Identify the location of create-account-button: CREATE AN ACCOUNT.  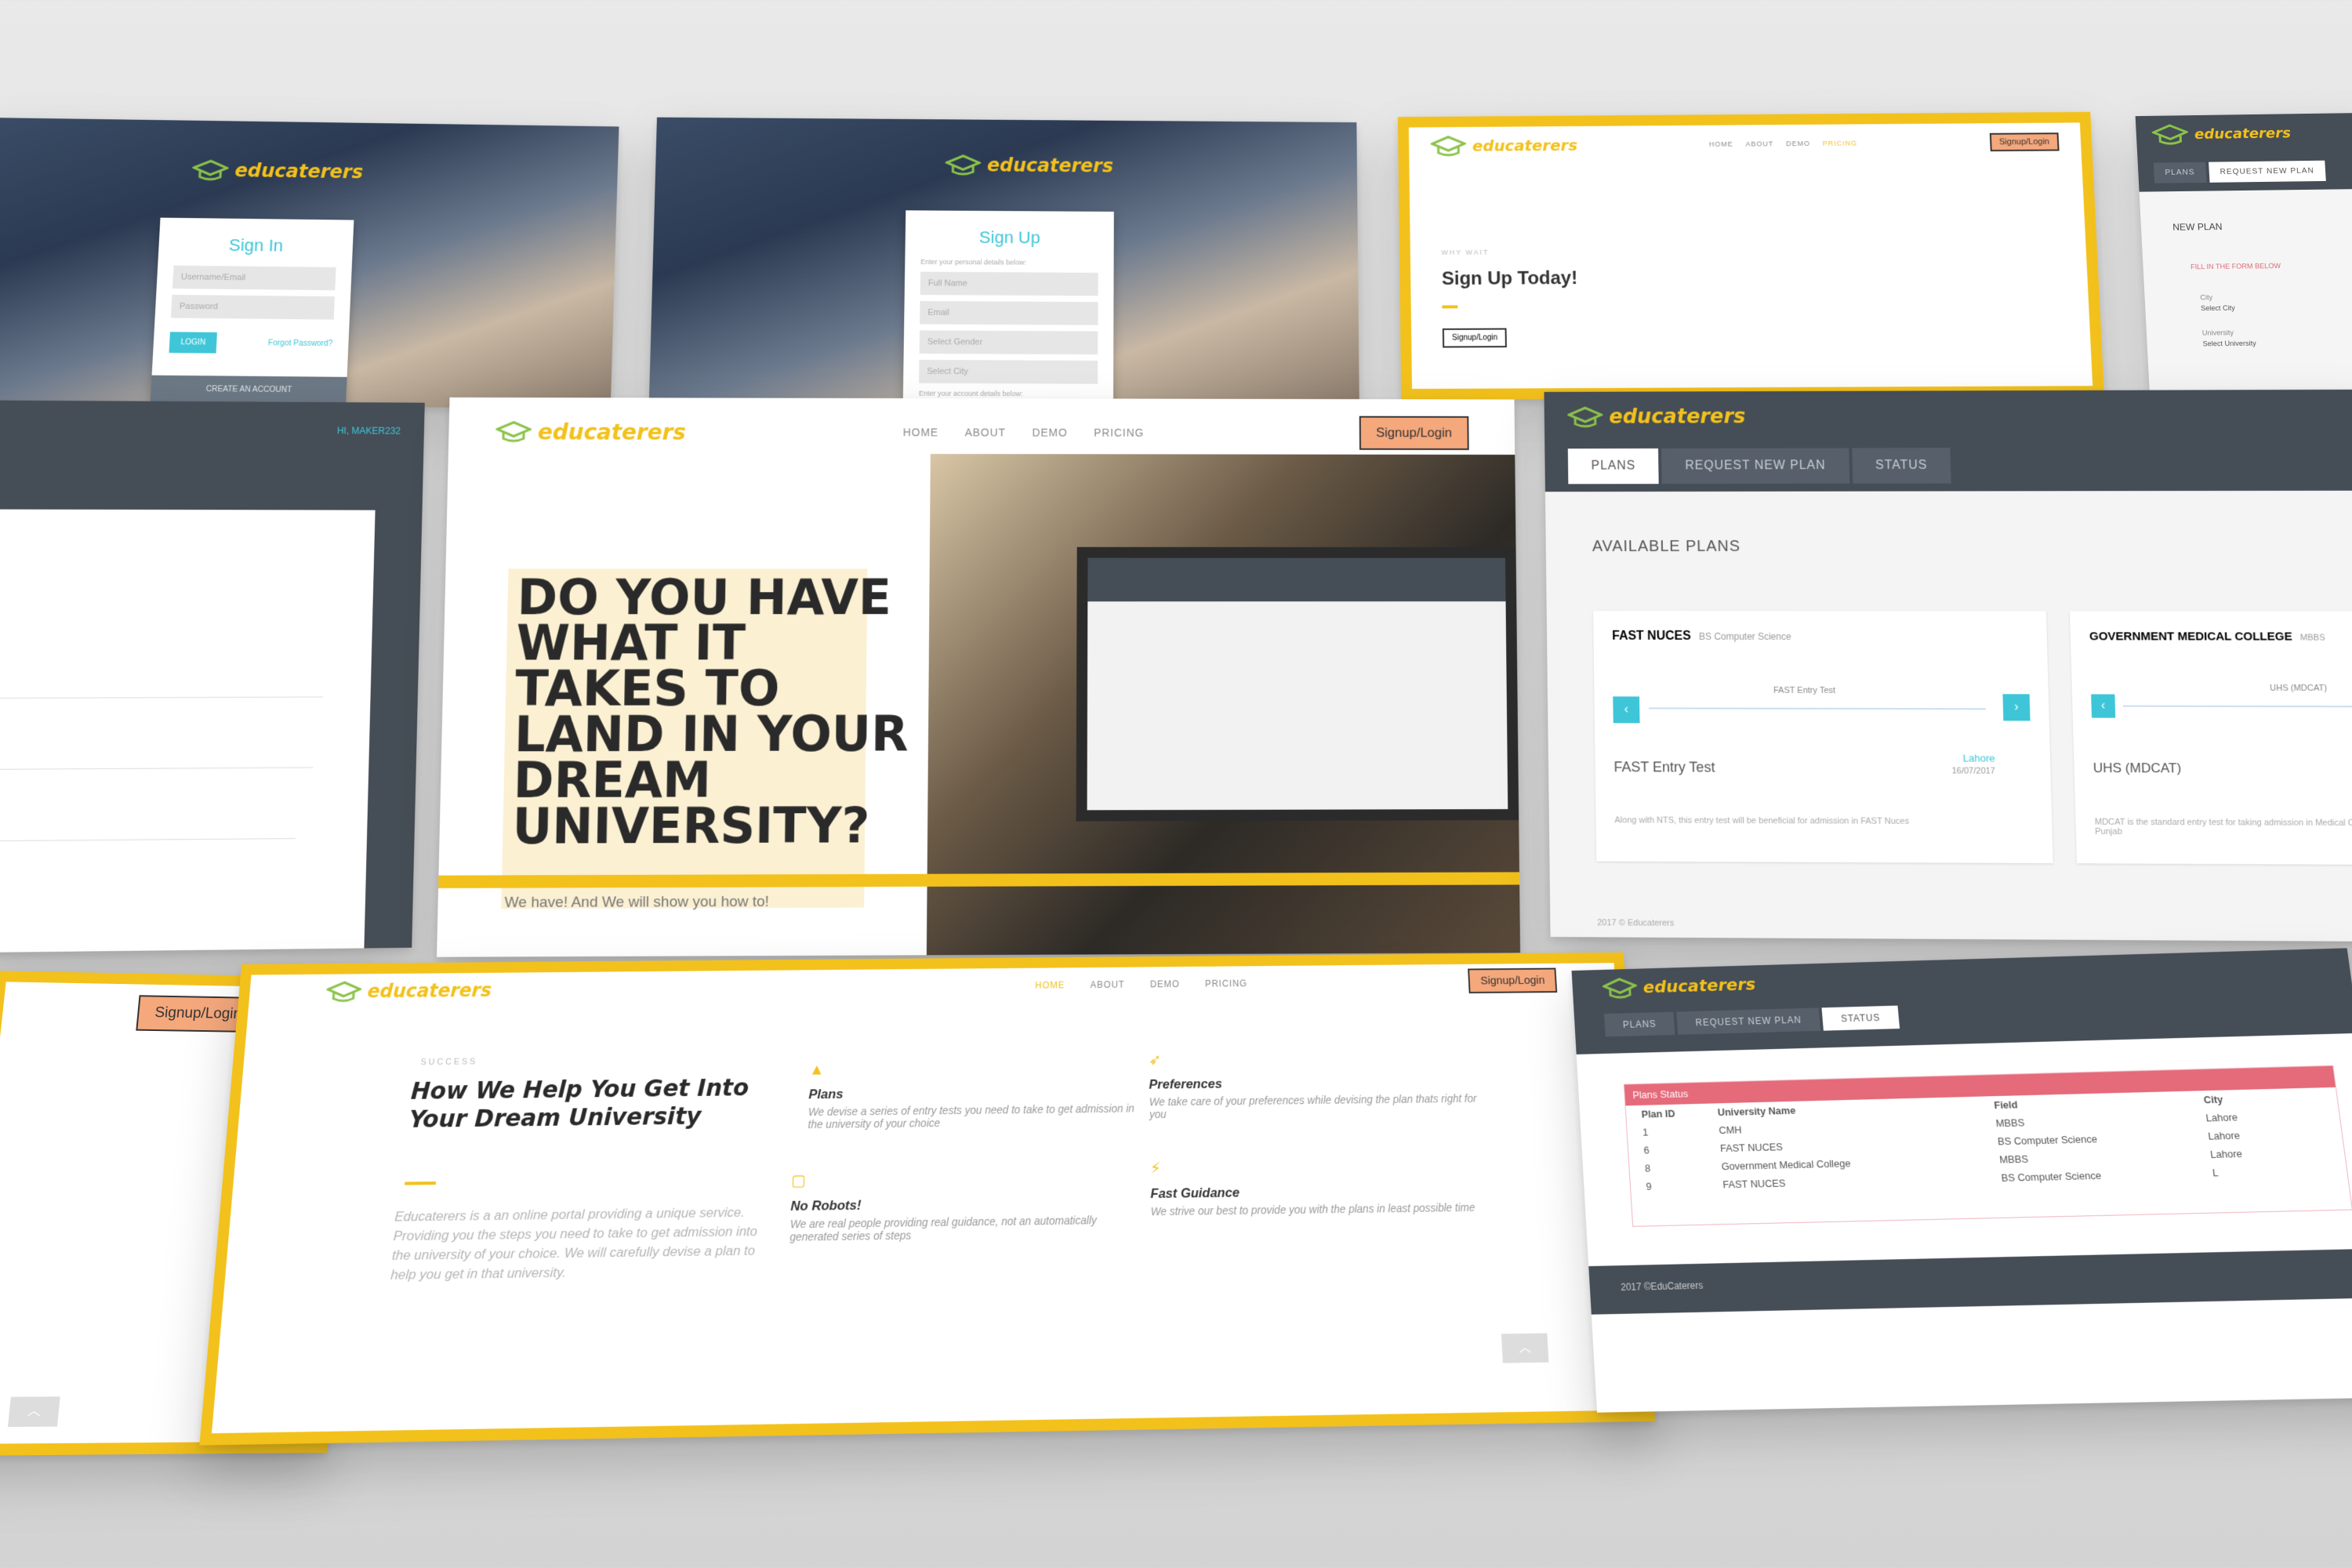
(249, 390).